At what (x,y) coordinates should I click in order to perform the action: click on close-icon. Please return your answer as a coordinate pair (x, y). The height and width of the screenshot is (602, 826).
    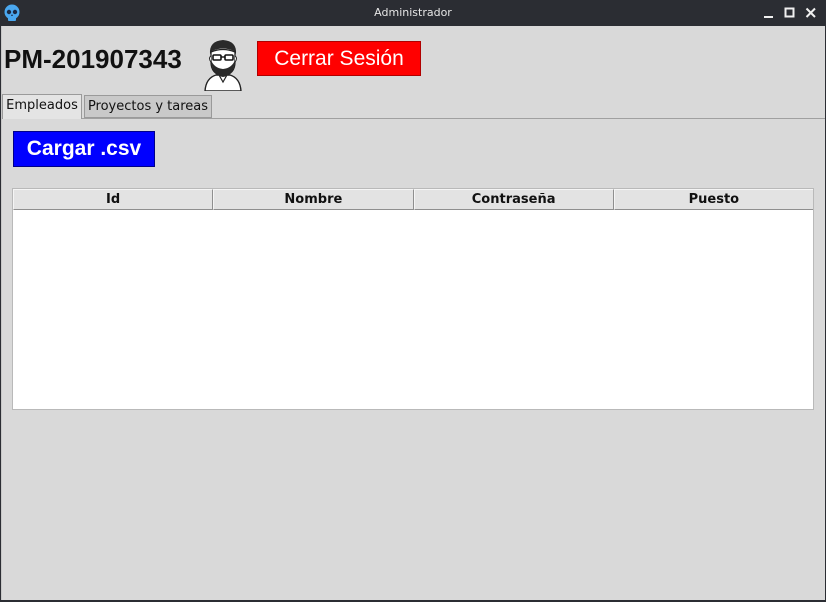
    Looking at the image, I should click on (811, 13).